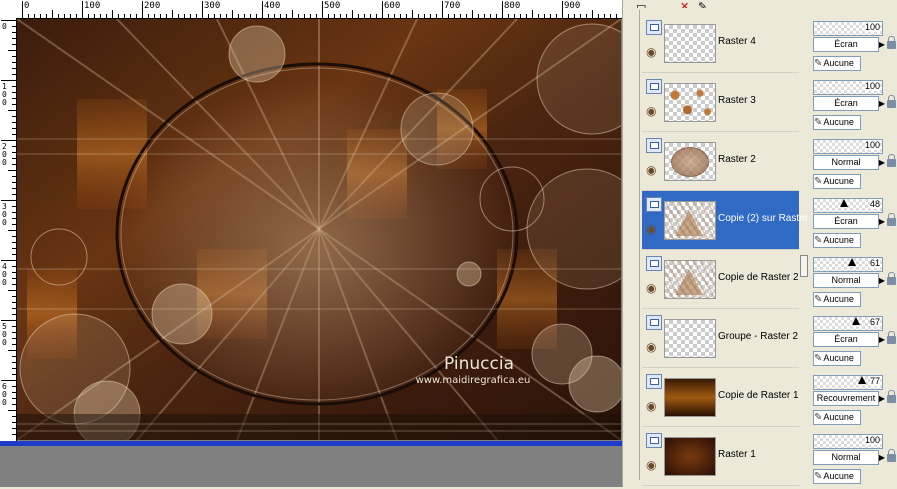  Describe the element at coordinates (848, 323) in the screenshot. I see `opacity-slider: 67` at that location.